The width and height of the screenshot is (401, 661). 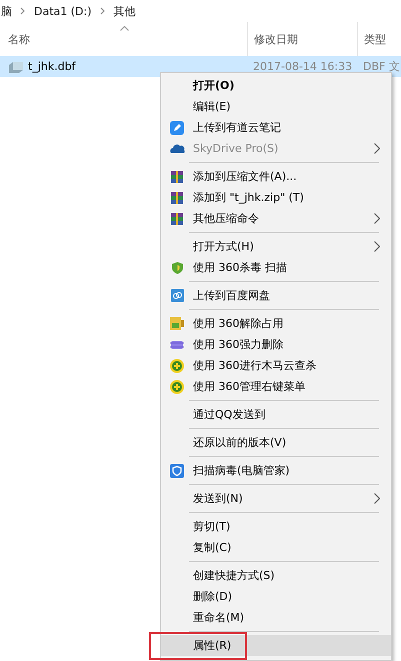 I want to click on menu-item: 添加到 "t_jhk.zip" (T), so click(x=276, y=197).